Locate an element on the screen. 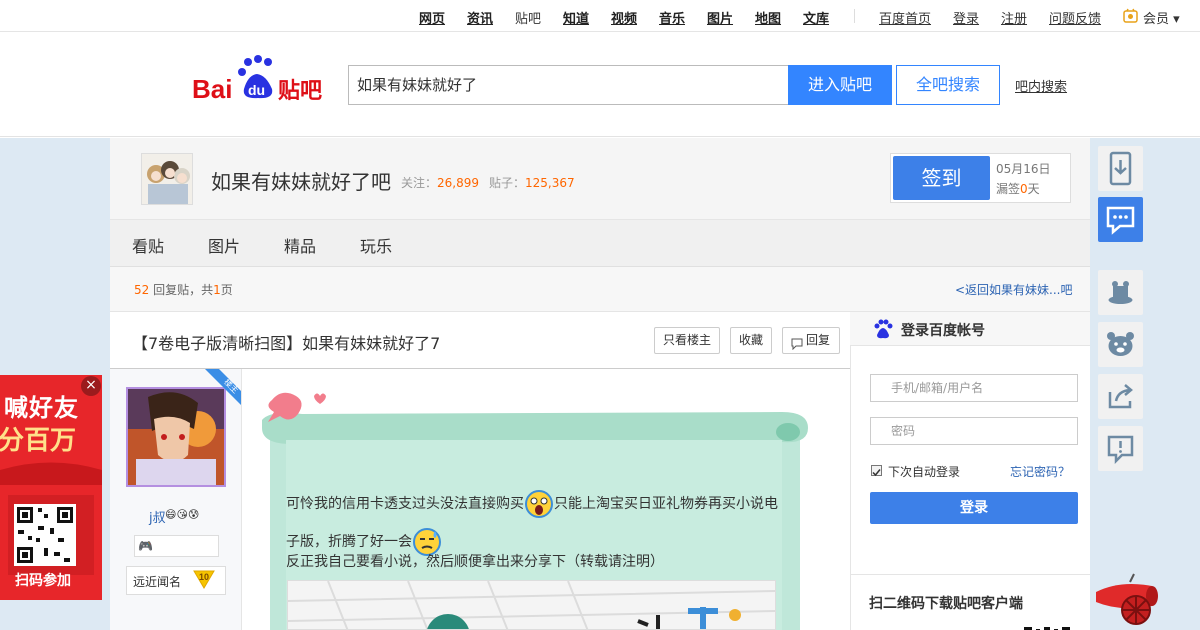 This screenshot has height=630, width=1200. author-badges: 🎮 is located at coordinates (176, 546).